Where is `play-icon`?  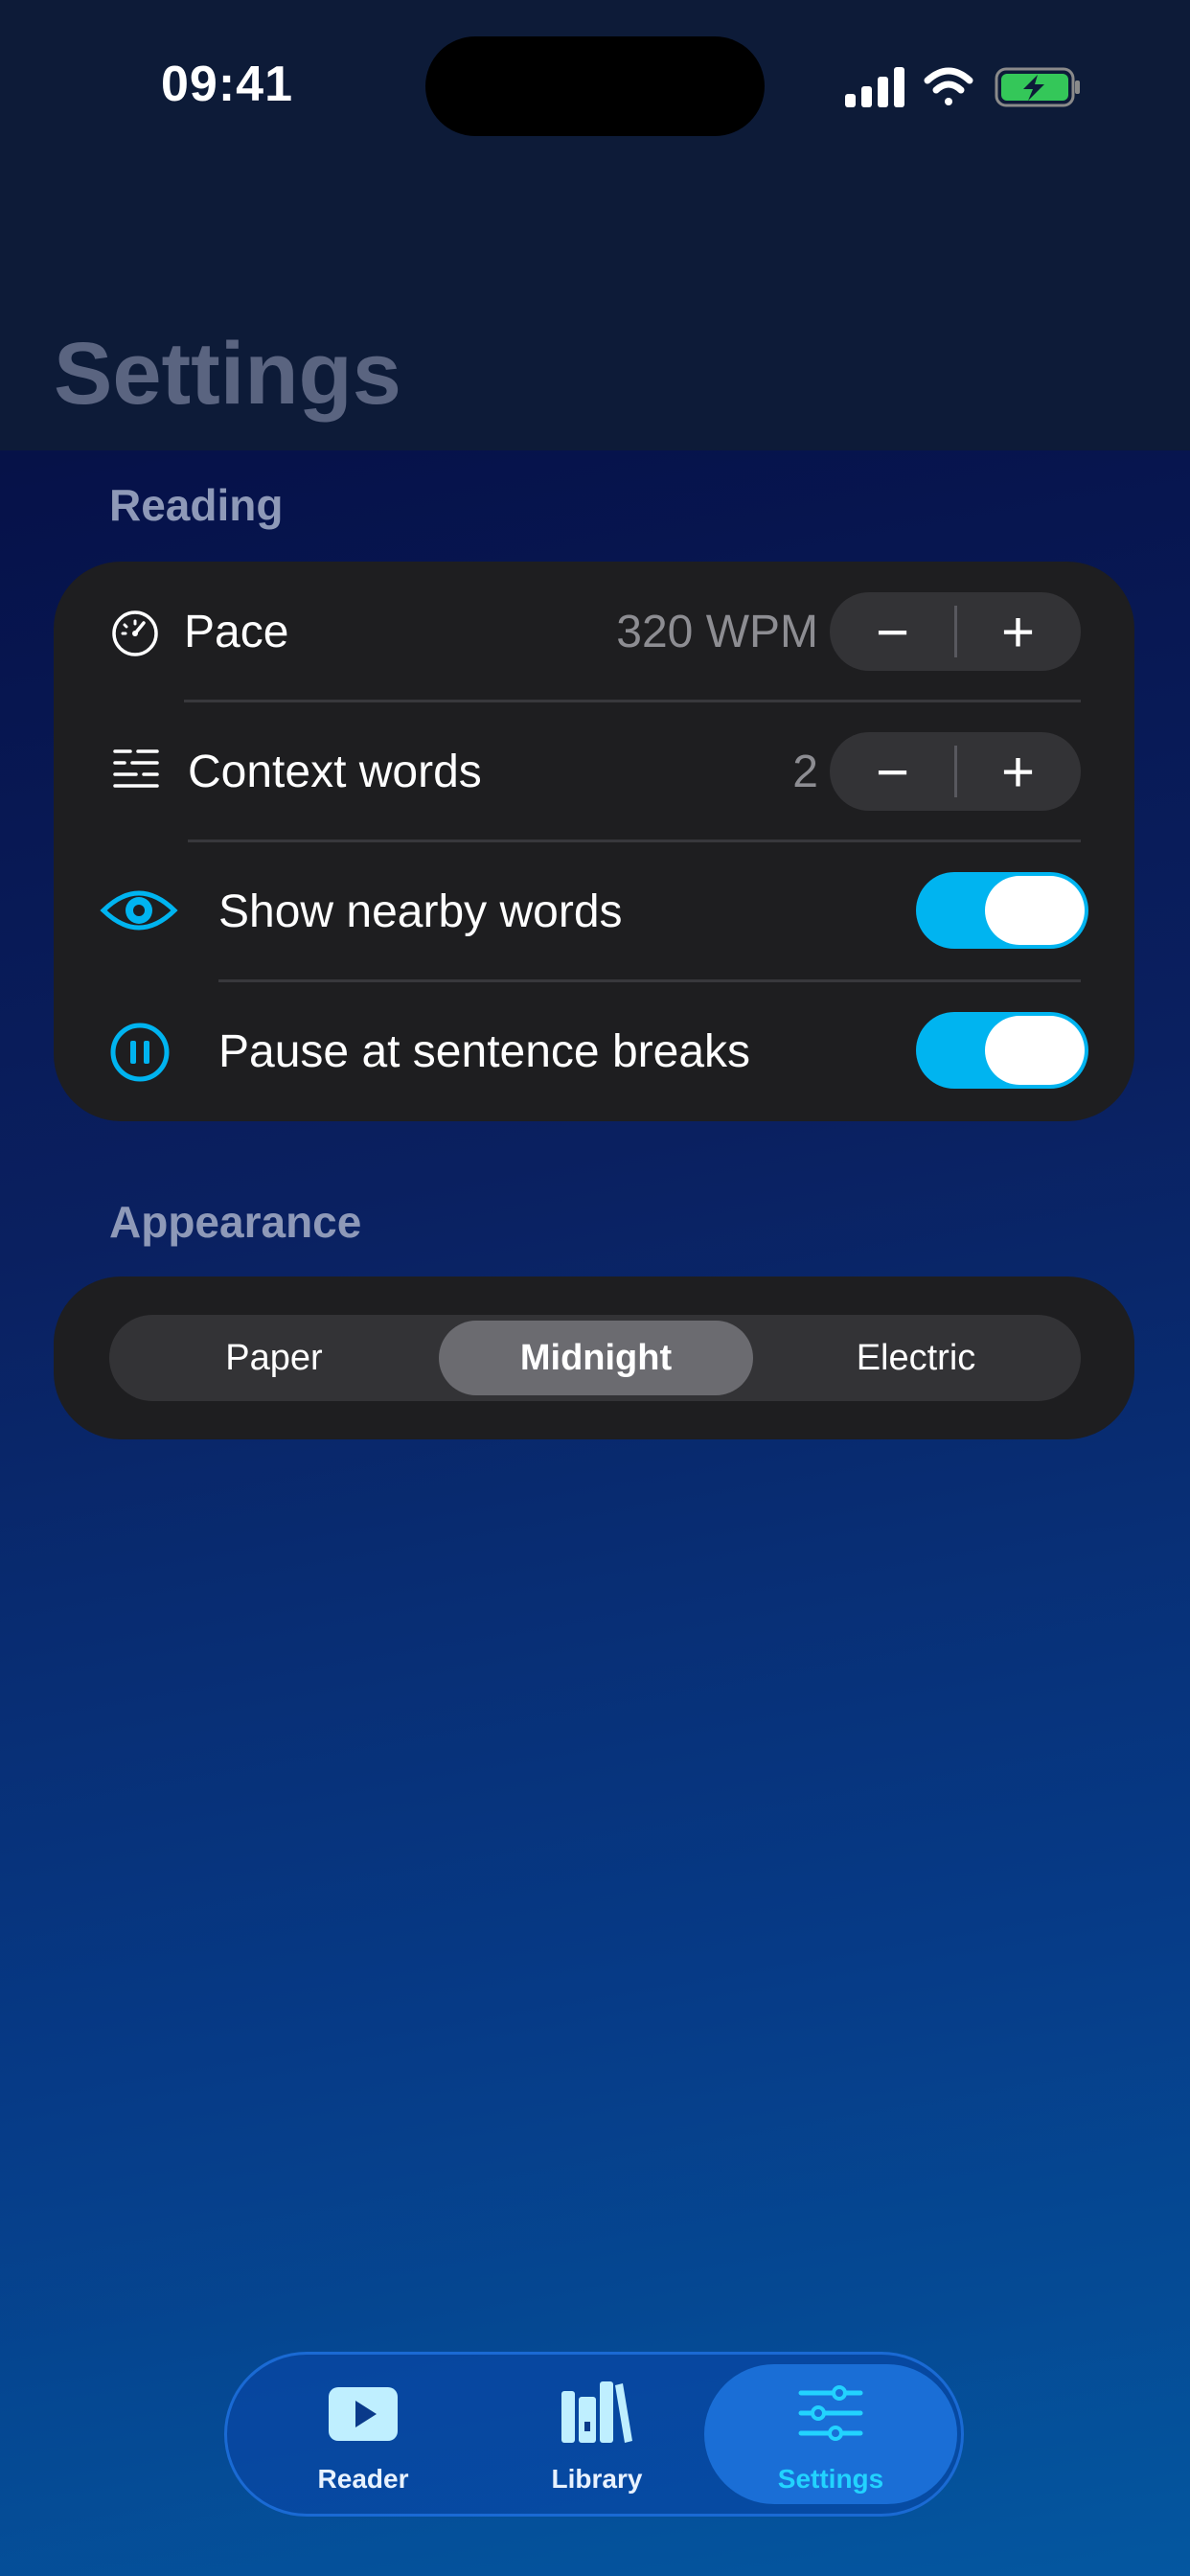 play-icon is located at coordinates (364, 2414).